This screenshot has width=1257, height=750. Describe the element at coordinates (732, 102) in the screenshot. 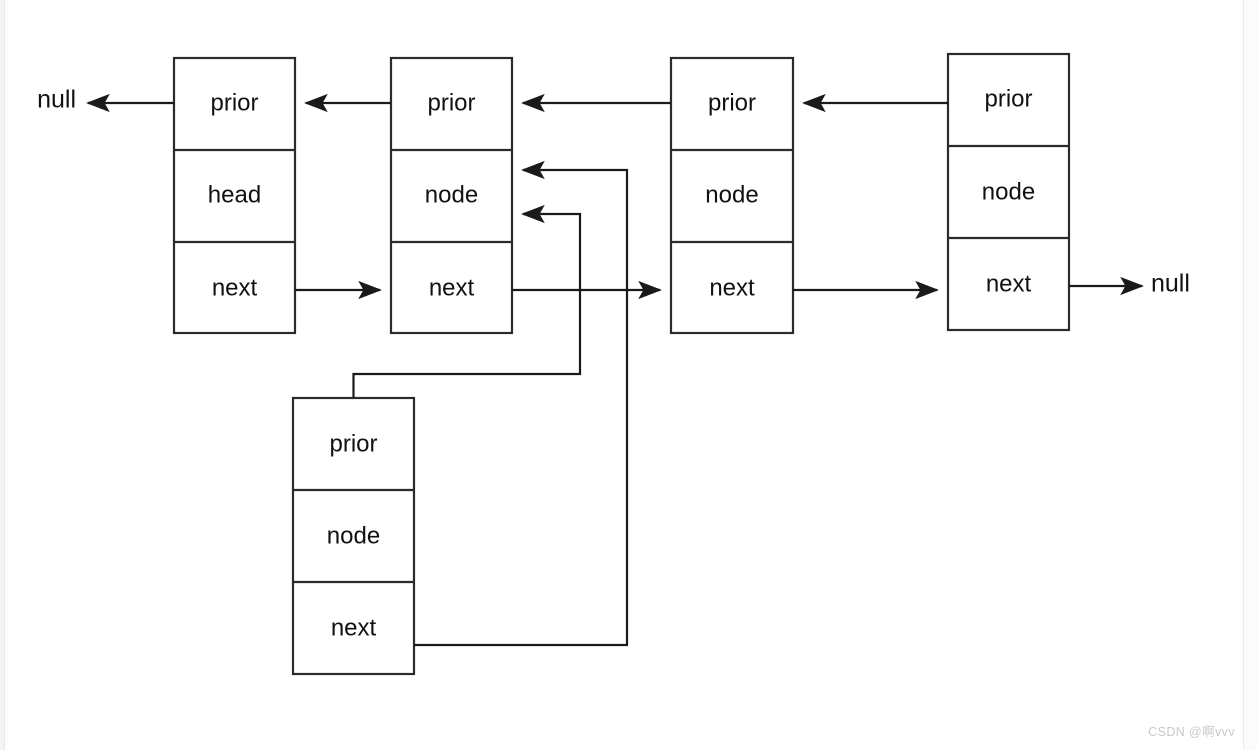

I see `node-3-cell-prior: prior` at that location.